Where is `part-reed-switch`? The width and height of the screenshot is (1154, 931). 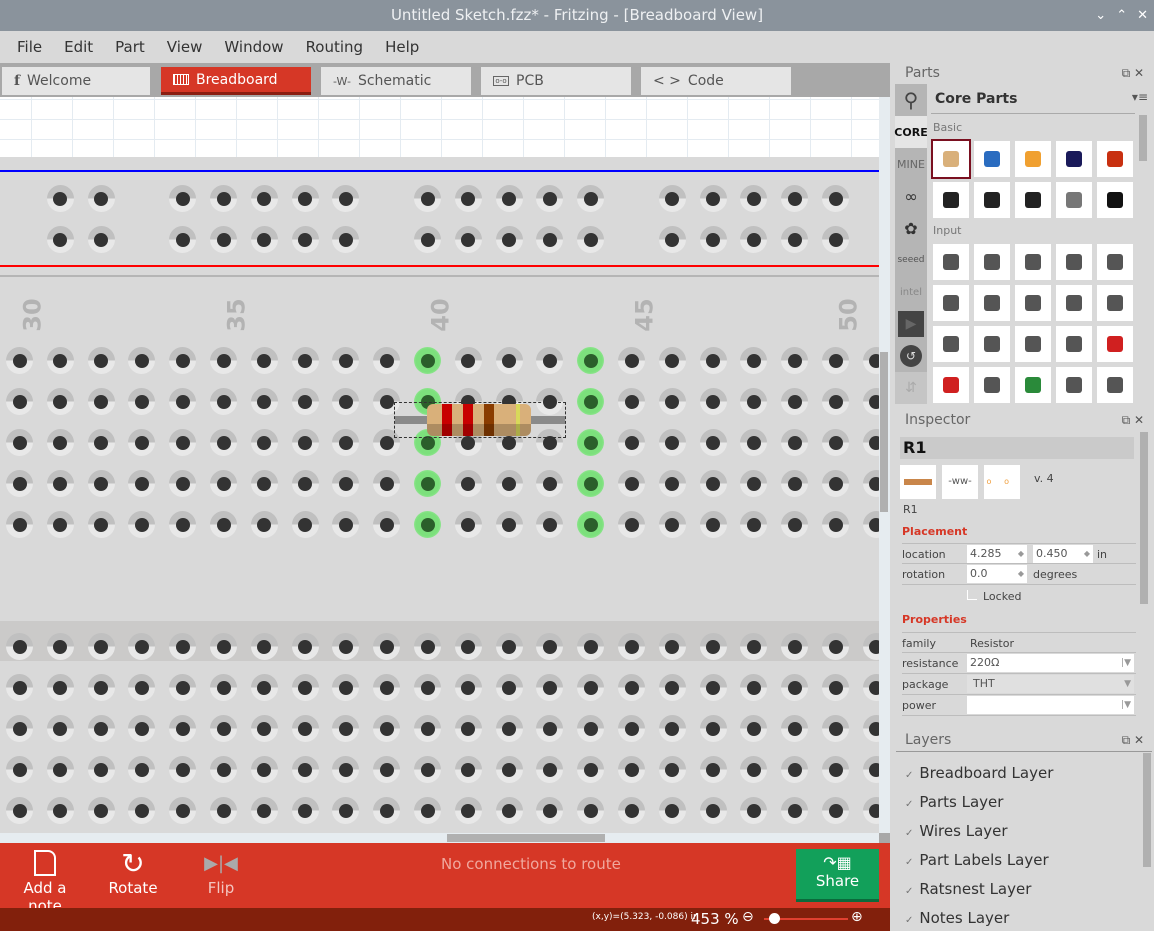
part-reed-switch is located at coordinates (992, 303).